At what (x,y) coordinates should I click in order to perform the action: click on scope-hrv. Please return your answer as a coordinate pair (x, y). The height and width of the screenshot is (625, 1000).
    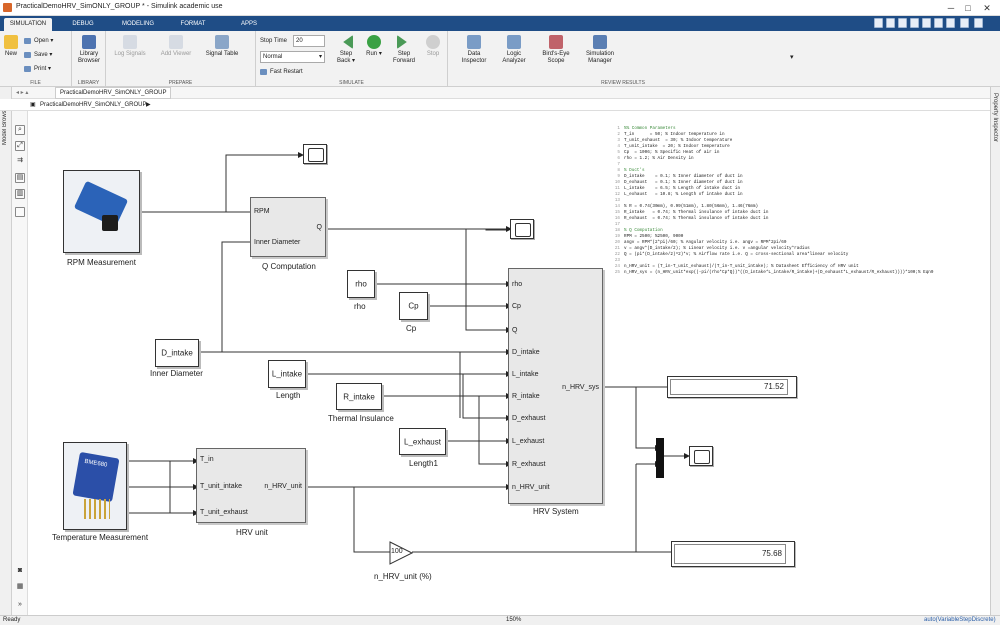
    Looking at the image, I should click on (701, 456).